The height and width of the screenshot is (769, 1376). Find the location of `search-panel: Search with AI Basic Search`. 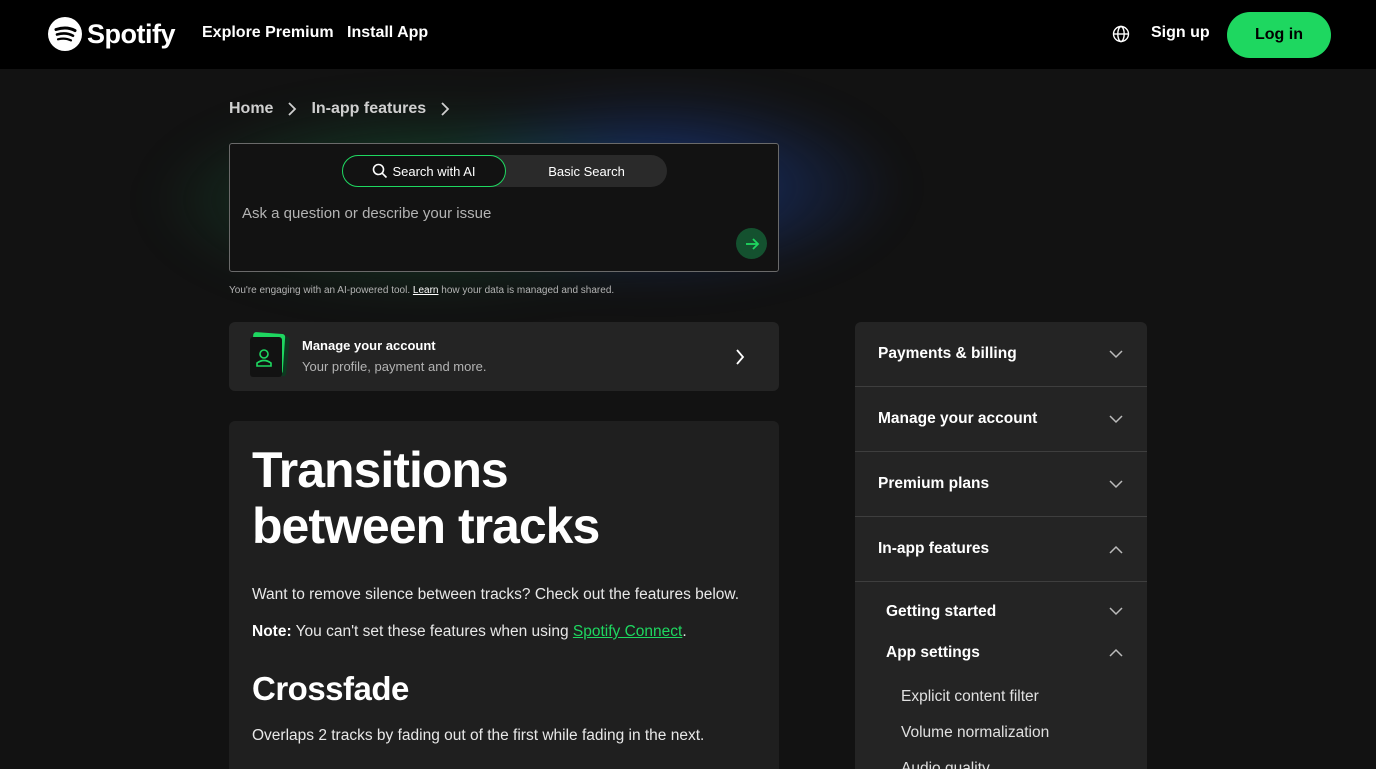

search-panel: Search with AI Basic Search is located at coordinates (504, 207).